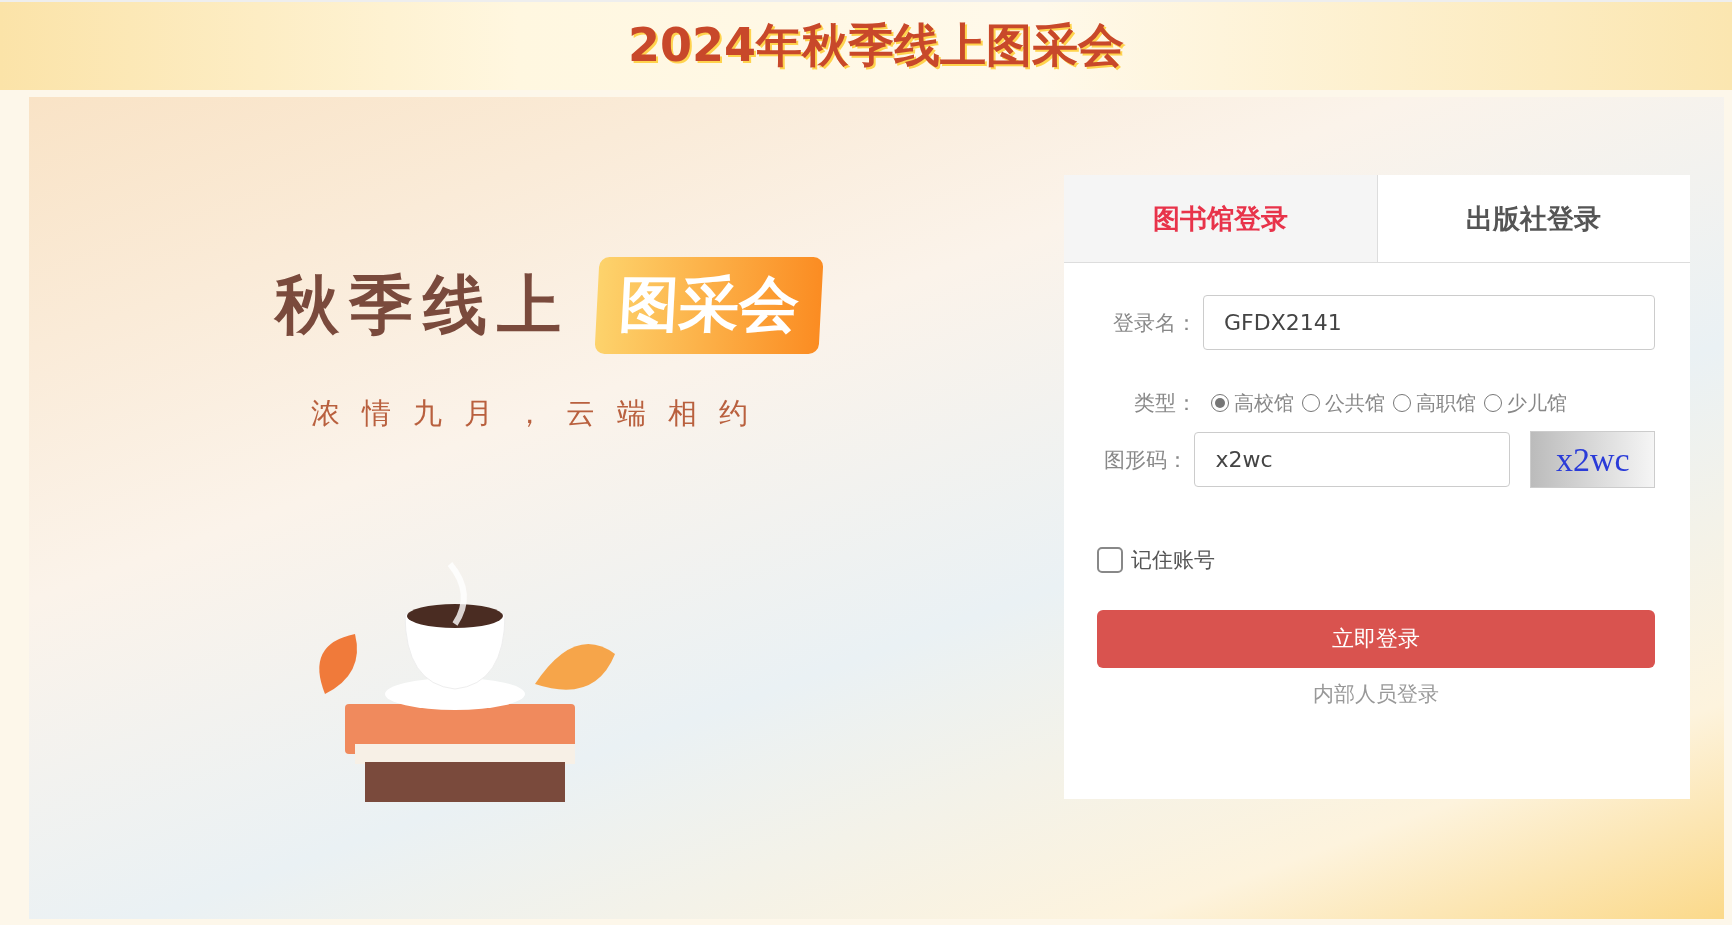  What do you see at coordinates (423, 305) in the screenshot?
I see `hero-title: 秋季线上` at bounding box center [423, 305].